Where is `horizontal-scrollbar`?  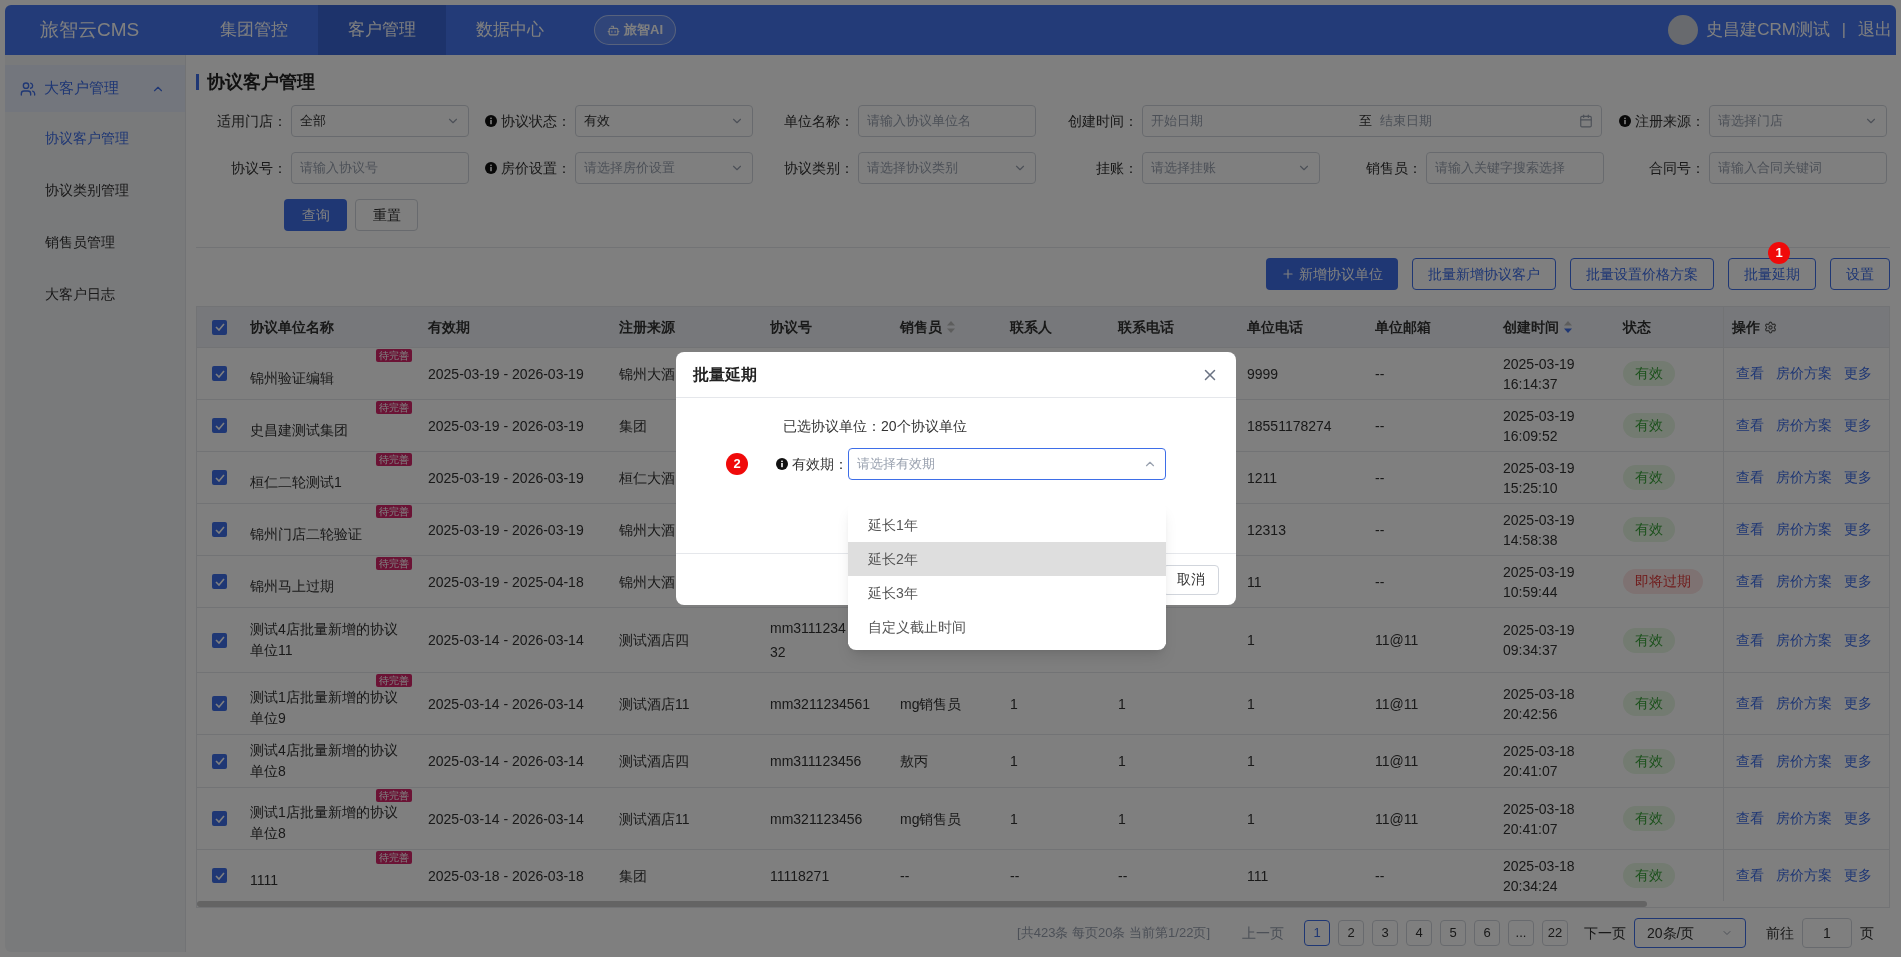 horizontal-scrollbar is located at coordinates (922, 904).